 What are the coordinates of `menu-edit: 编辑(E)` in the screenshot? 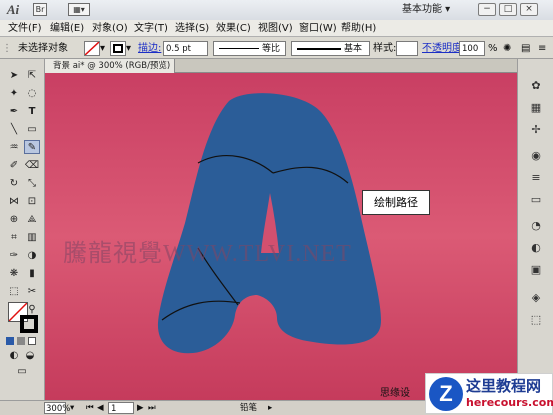 It's located at (67, 28).